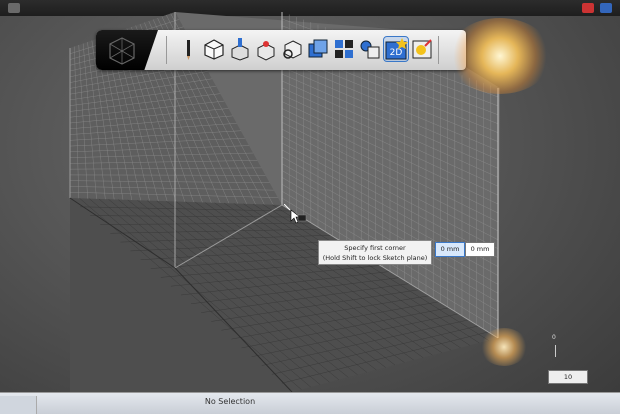 This screenshot has width=620, height=414. I want to click on toolbar-logo-cap, so click(127, 50).